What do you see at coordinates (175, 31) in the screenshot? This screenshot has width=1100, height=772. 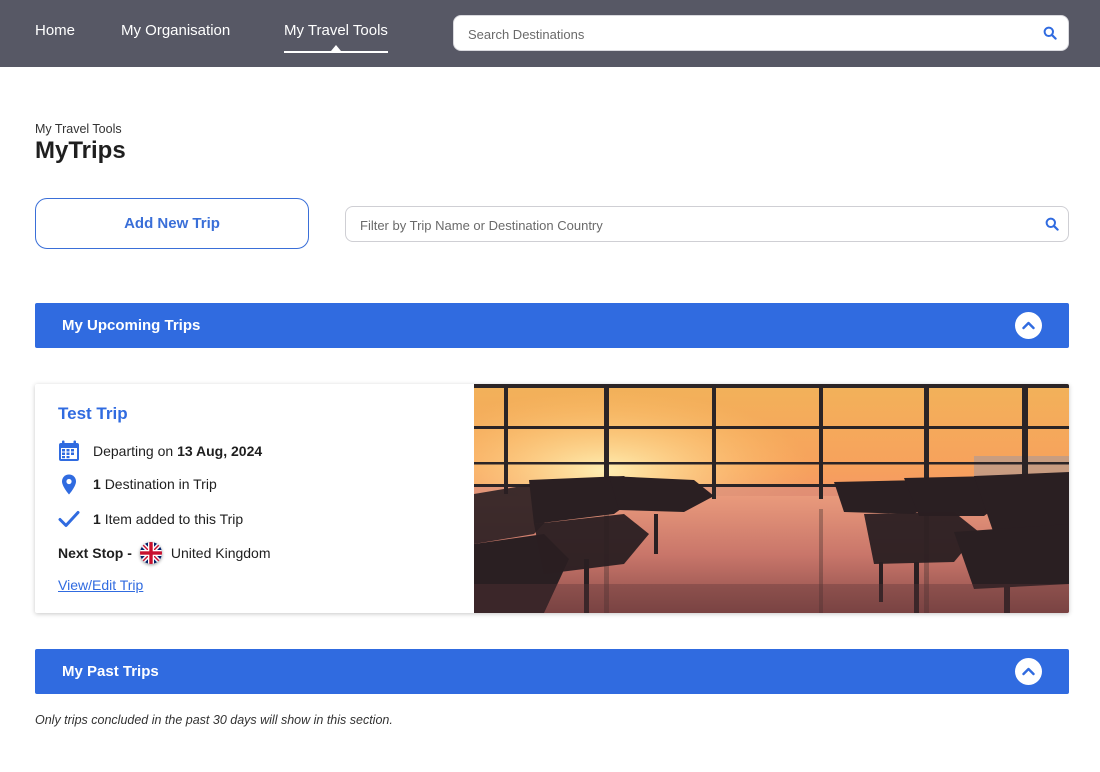 I see `nav-my-organisation: My Organisation` at bounding box center [175, 31].